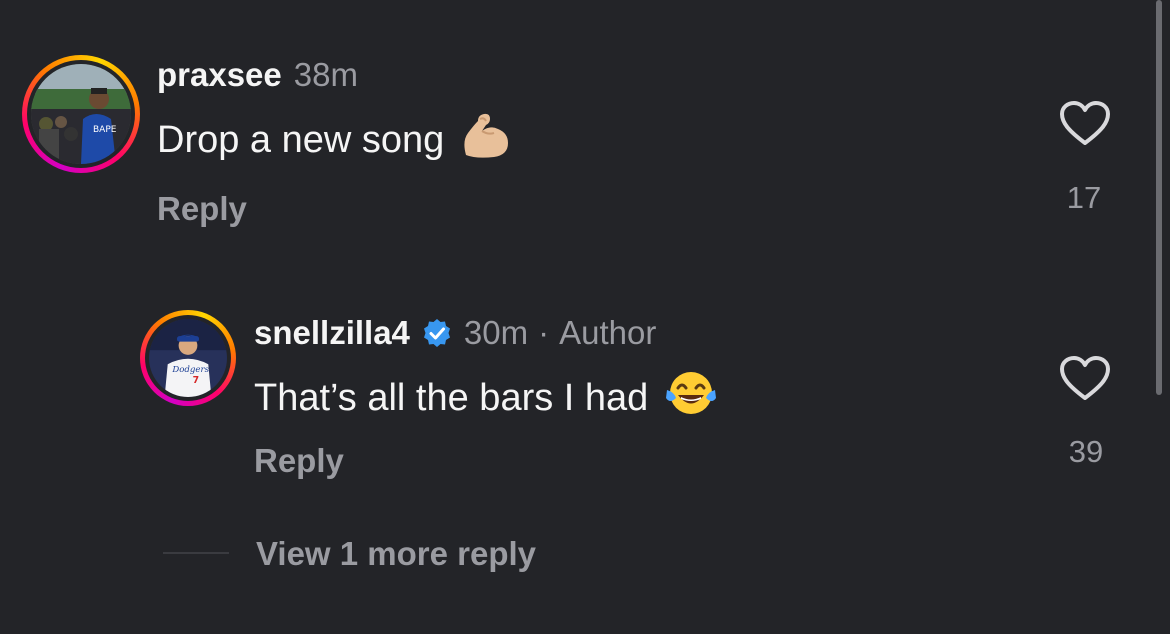  What do you see at coordinates (451, 397) in the screenshot?
I see `comment-text-content: That’s all the bars I had` at bounding box center [451, 397].